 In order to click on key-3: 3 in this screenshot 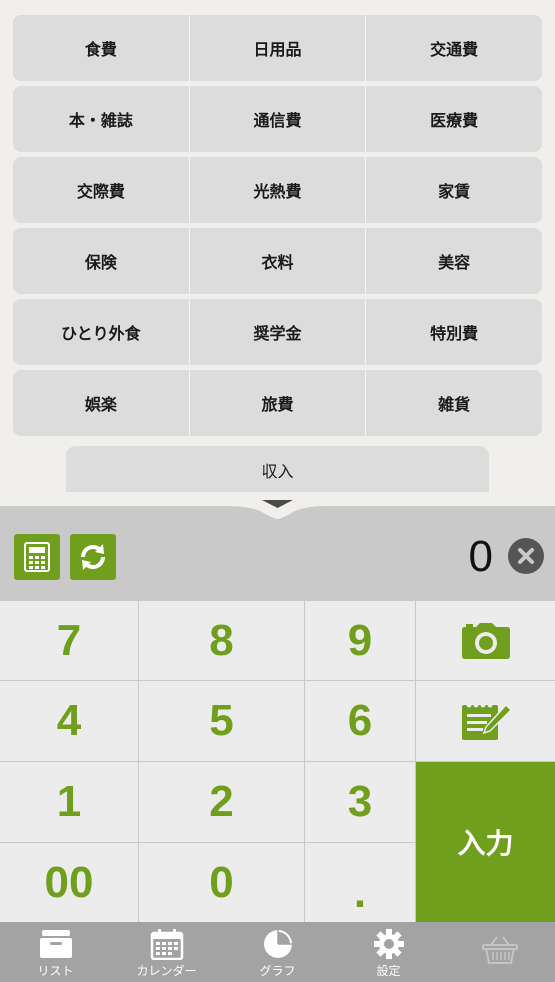, I will do `click(360, 802)`.